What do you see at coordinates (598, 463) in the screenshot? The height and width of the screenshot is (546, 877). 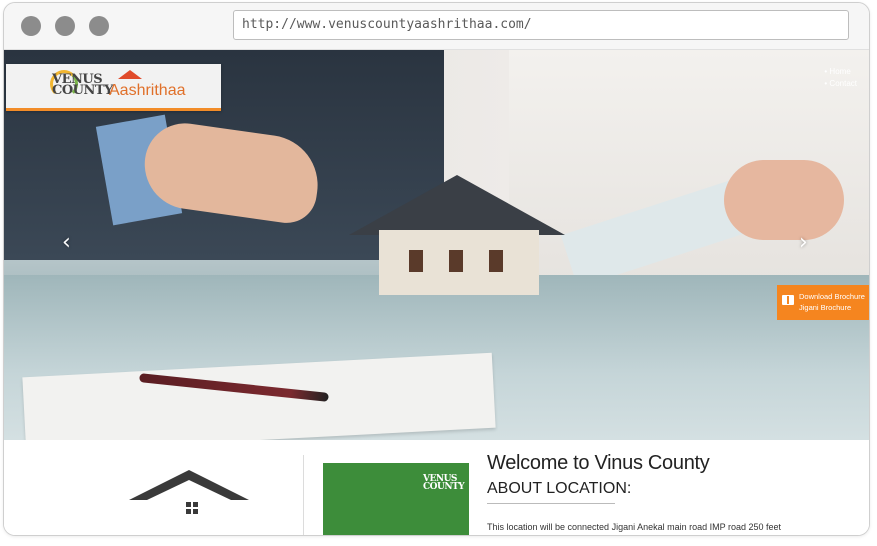 I see `welcome-title: Welcome to Vinus County` at bounding box center [598, 463].